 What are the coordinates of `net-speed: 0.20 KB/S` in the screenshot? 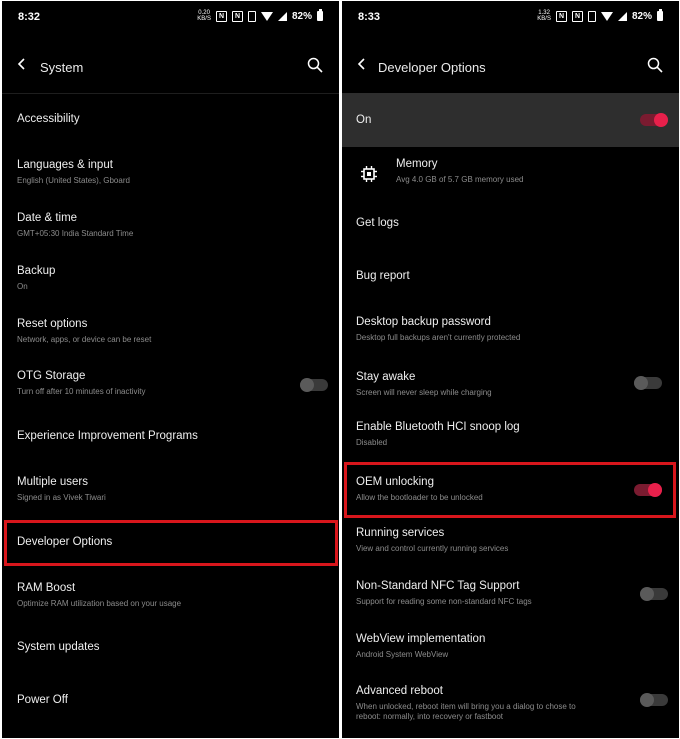 It's located at (204, 16).